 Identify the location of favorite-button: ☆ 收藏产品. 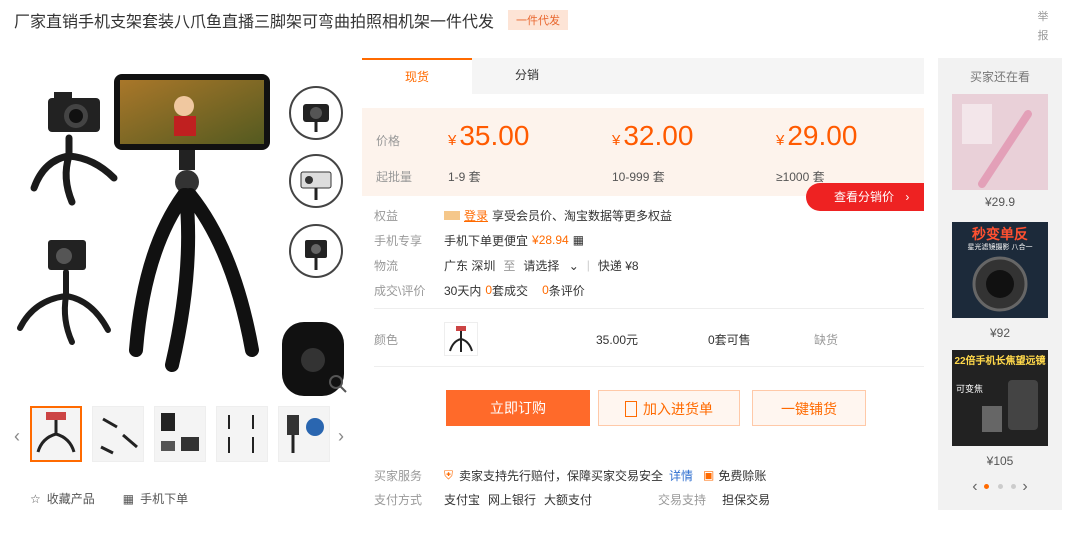
(62, 498).